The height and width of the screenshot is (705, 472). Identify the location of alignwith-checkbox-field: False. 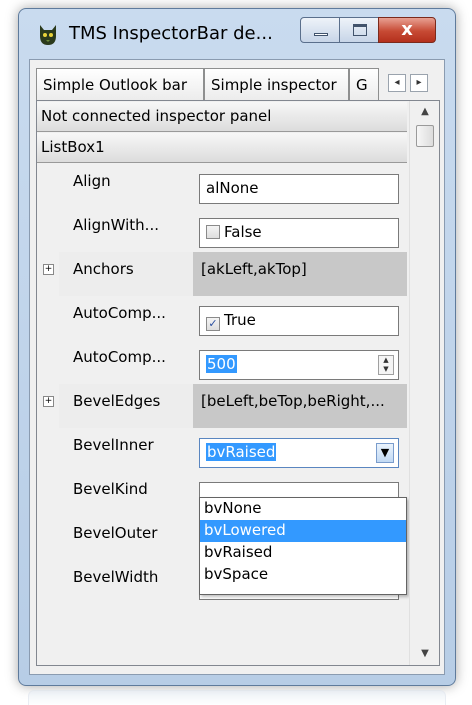
(299, 233).